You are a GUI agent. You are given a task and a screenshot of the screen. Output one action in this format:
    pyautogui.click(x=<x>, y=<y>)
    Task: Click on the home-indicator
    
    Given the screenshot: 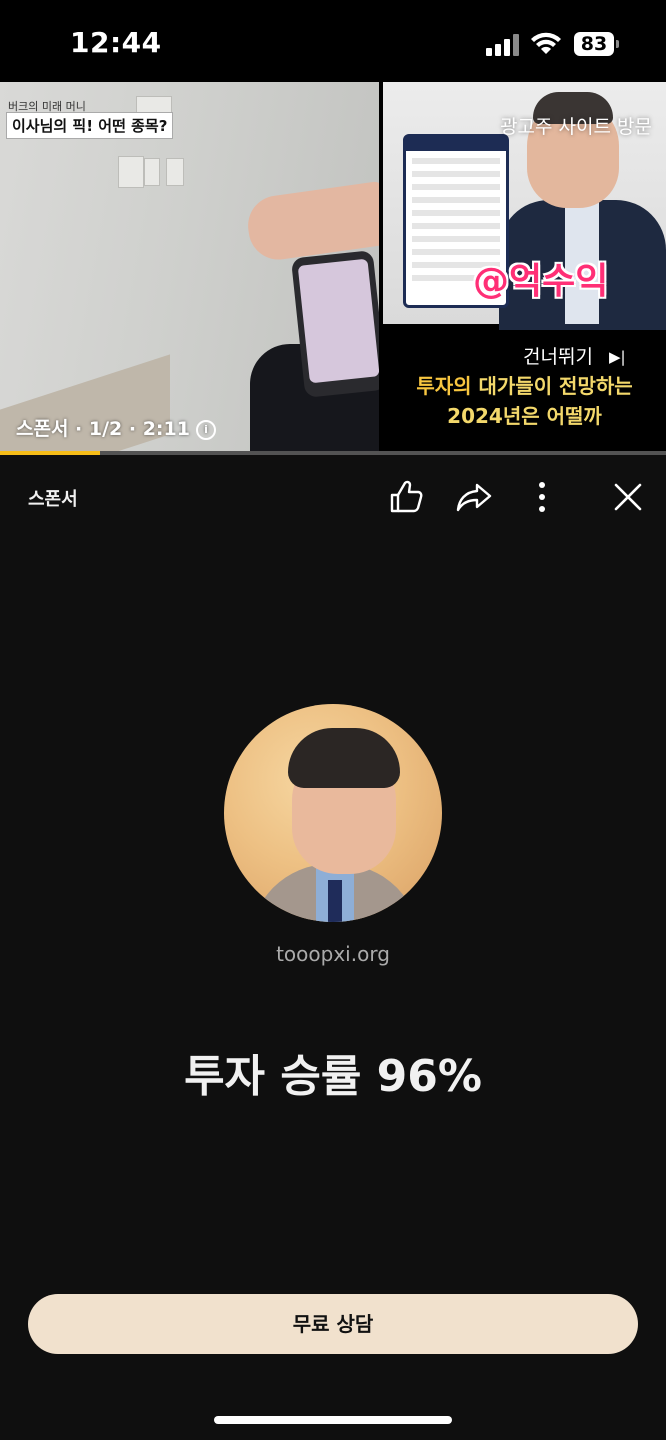 What is the action you would take?
    pyautogui.click(x=333, y=1420)
    